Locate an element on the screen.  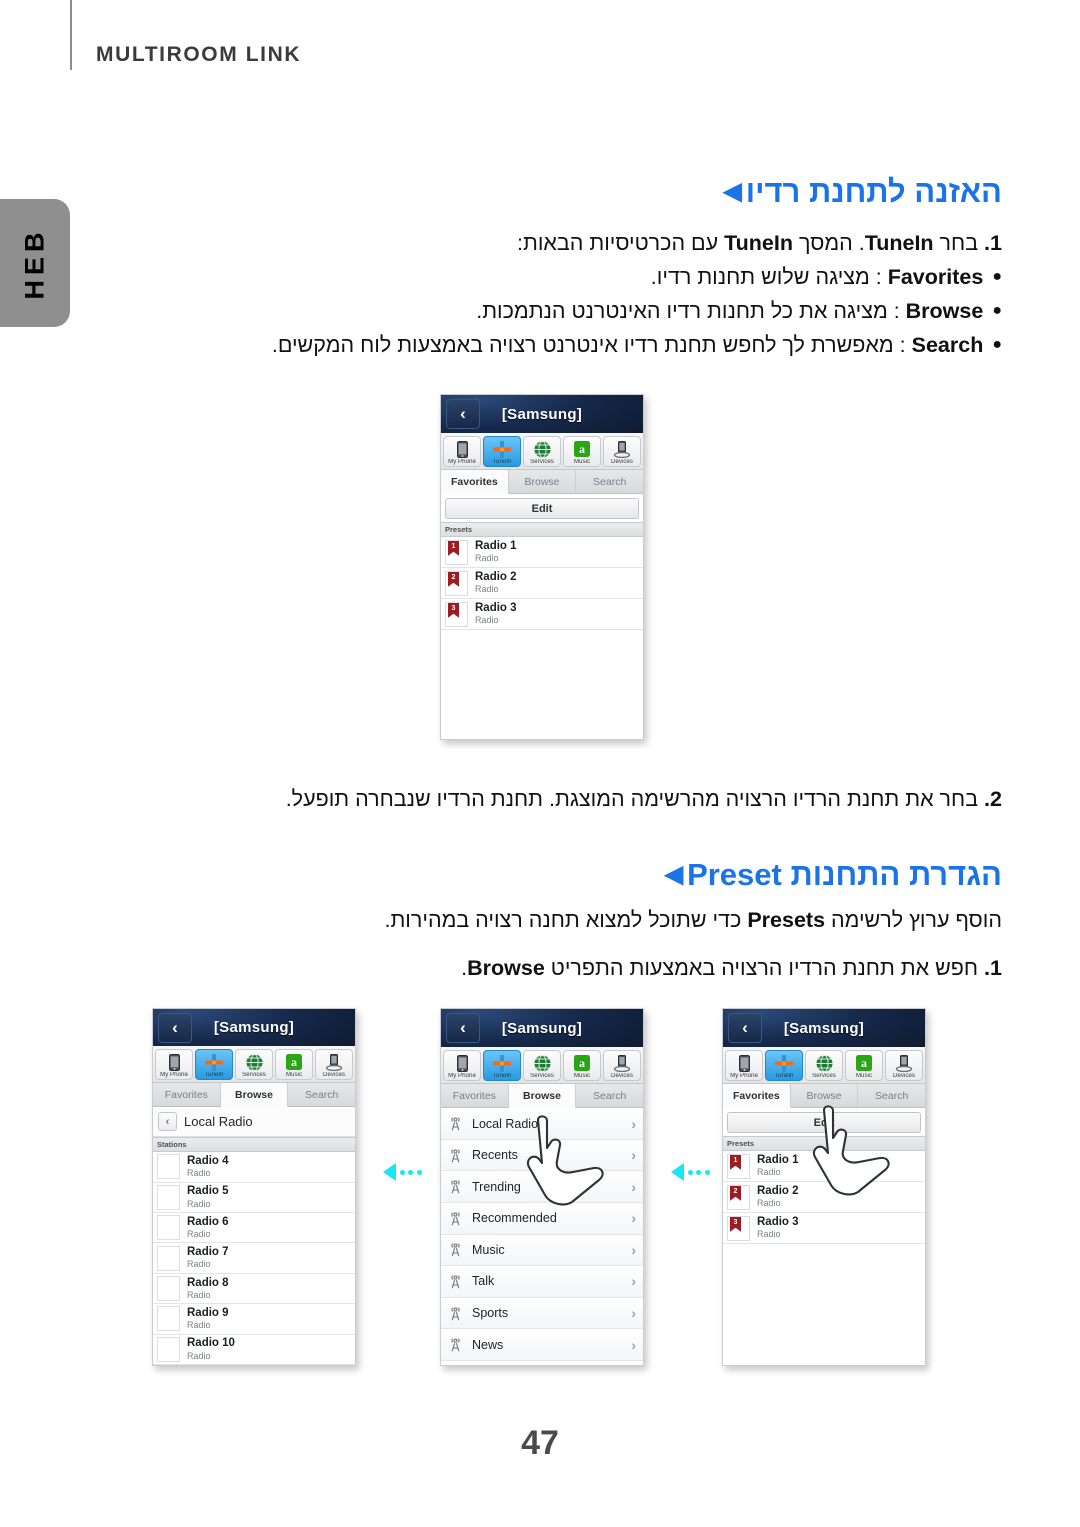
radio-tower-icon is located at coordinates (455, 1344).